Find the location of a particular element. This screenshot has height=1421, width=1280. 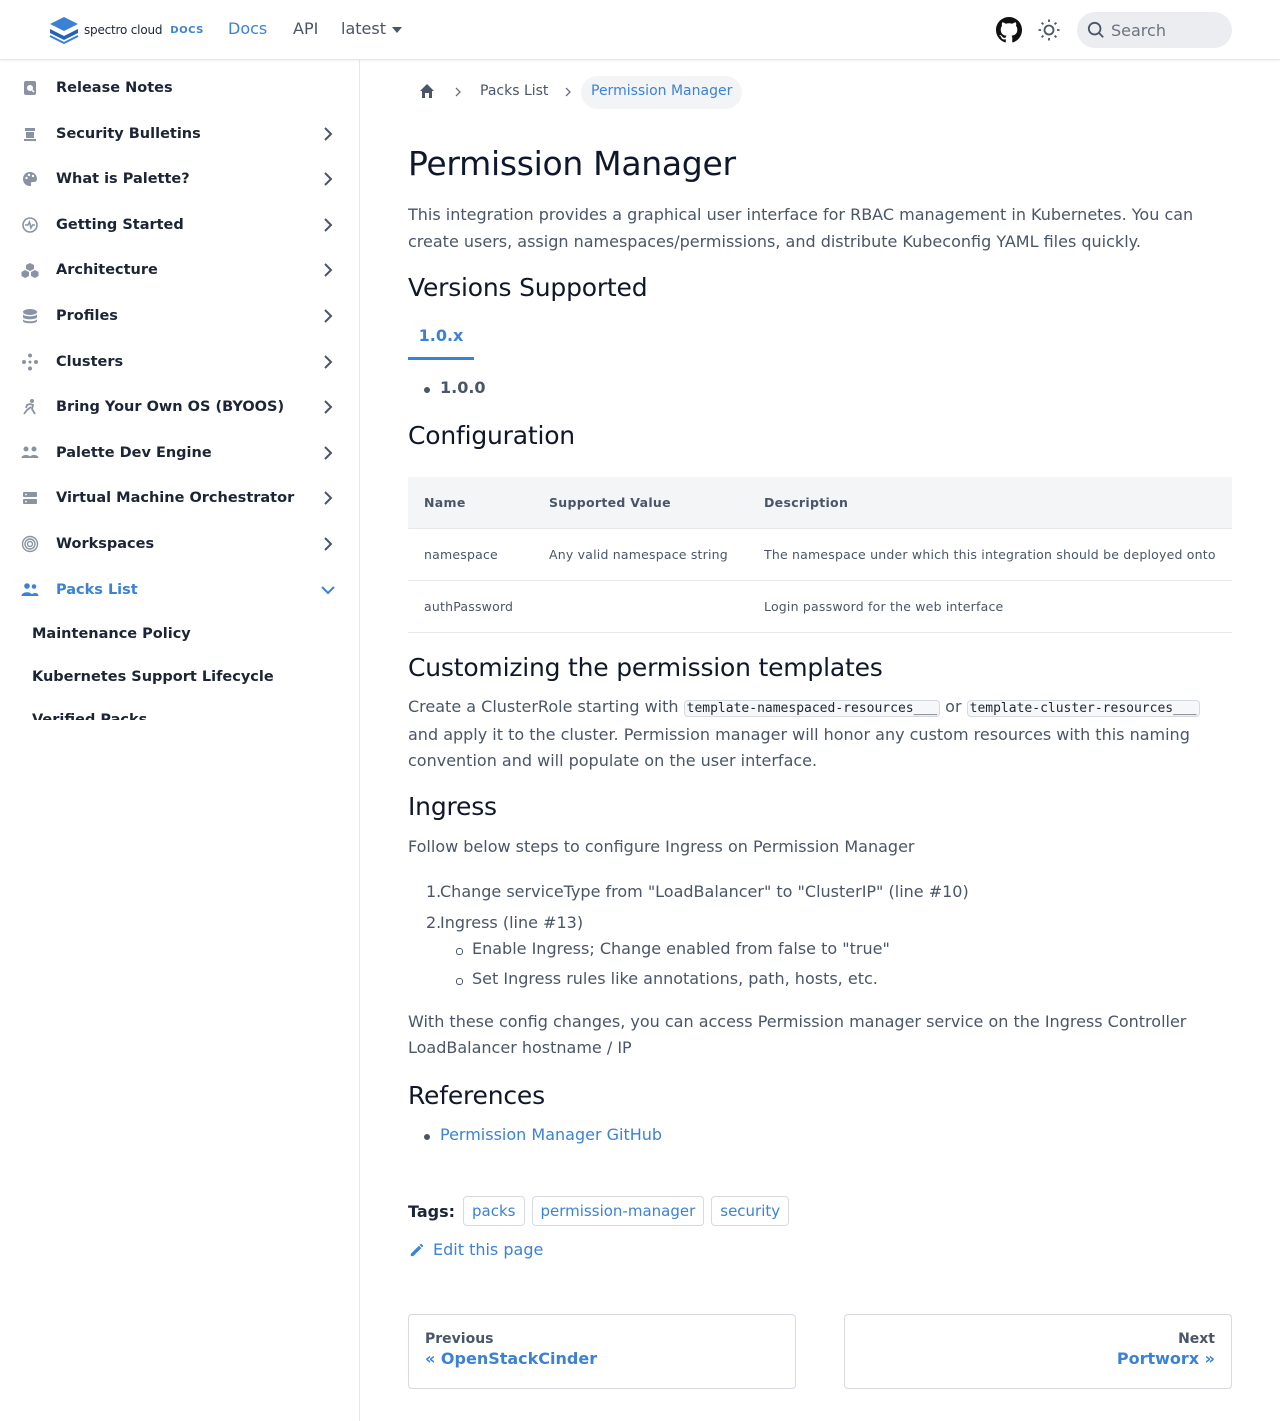

sun-icon is located at coordinates (1049, 30).